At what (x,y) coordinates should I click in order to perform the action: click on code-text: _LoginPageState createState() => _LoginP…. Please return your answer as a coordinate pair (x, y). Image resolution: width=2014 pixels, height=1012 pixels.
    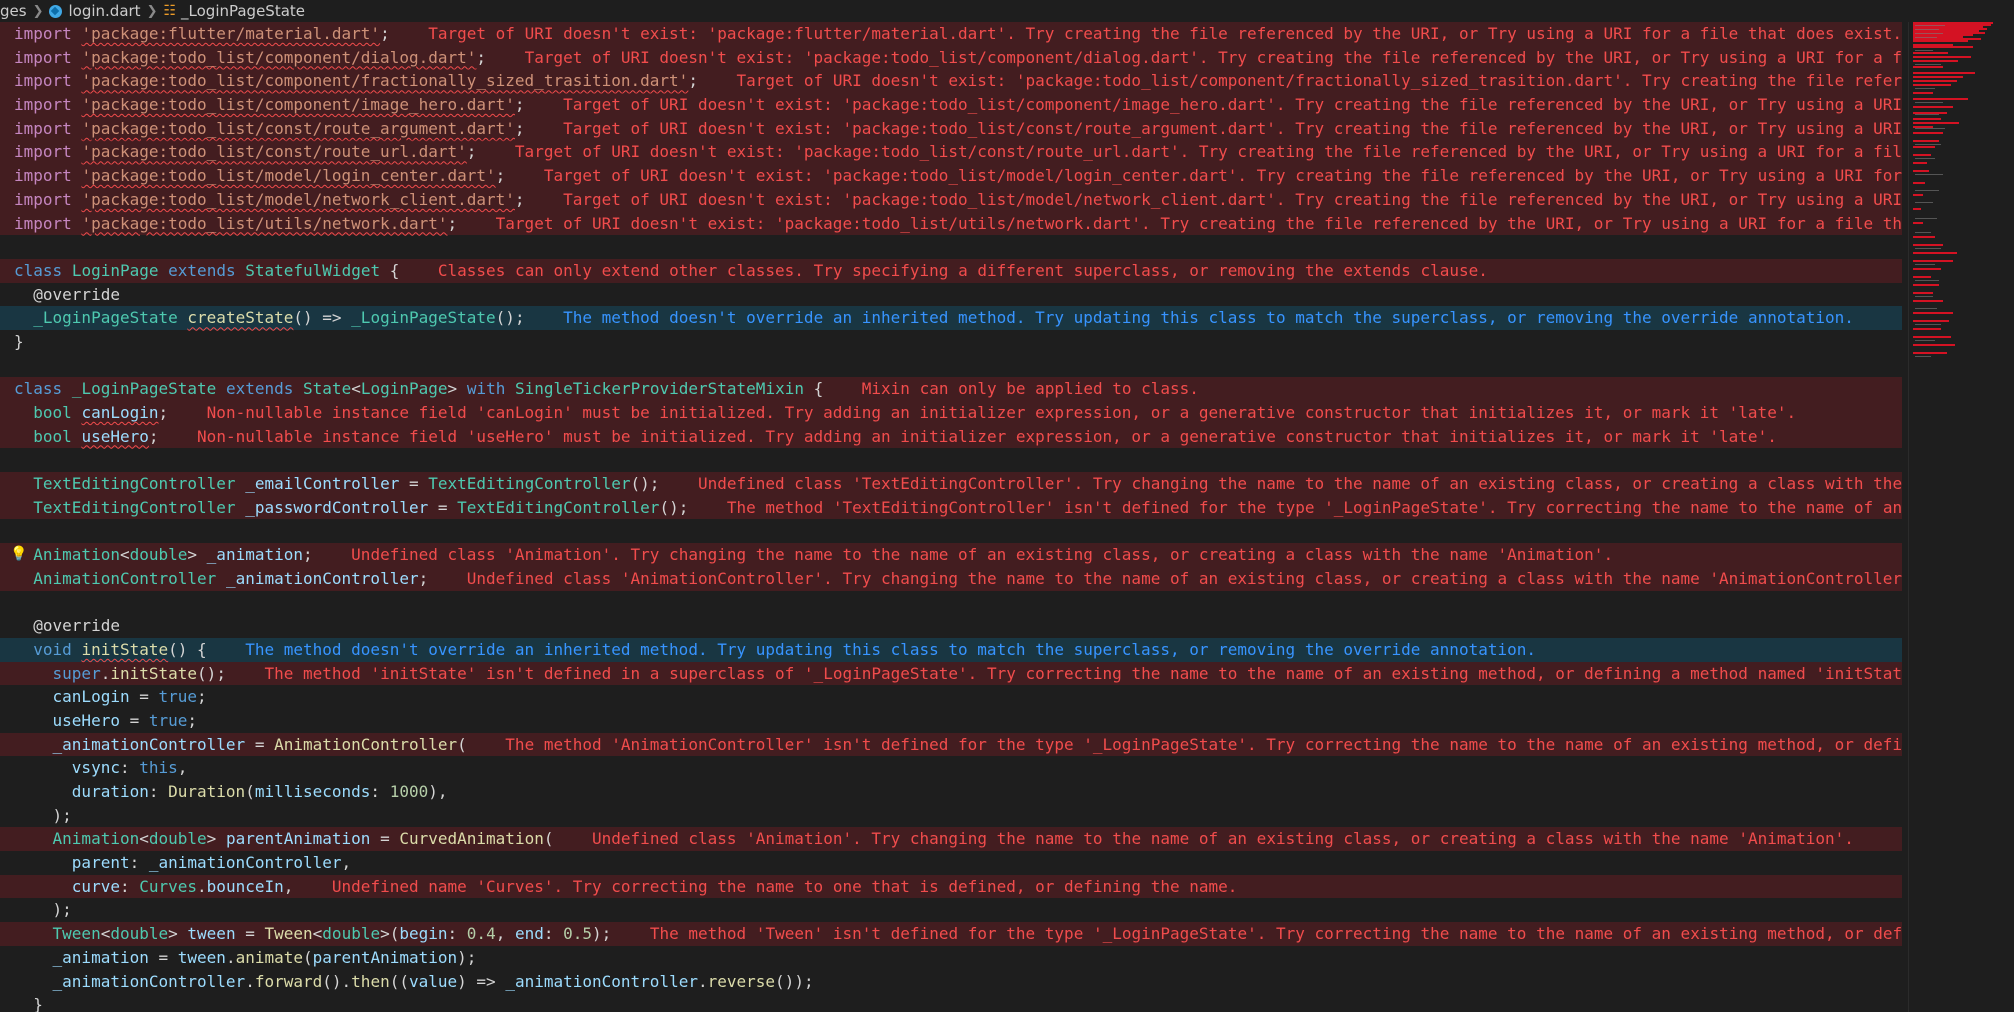
    Looking at the image, I should click on (934, 318).